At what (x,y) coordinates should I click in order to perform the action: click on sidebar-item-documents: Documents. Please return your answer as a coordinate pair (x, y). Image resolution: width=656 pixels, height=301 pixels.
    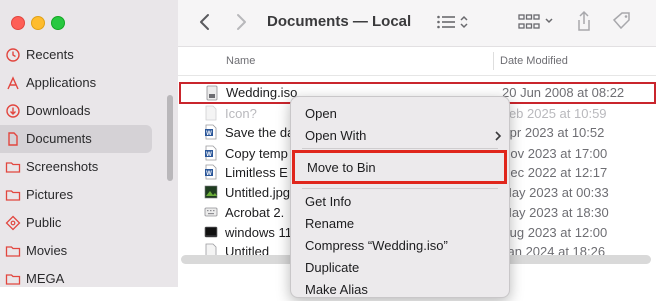
    Looking at the image, I should click on (89, 139).